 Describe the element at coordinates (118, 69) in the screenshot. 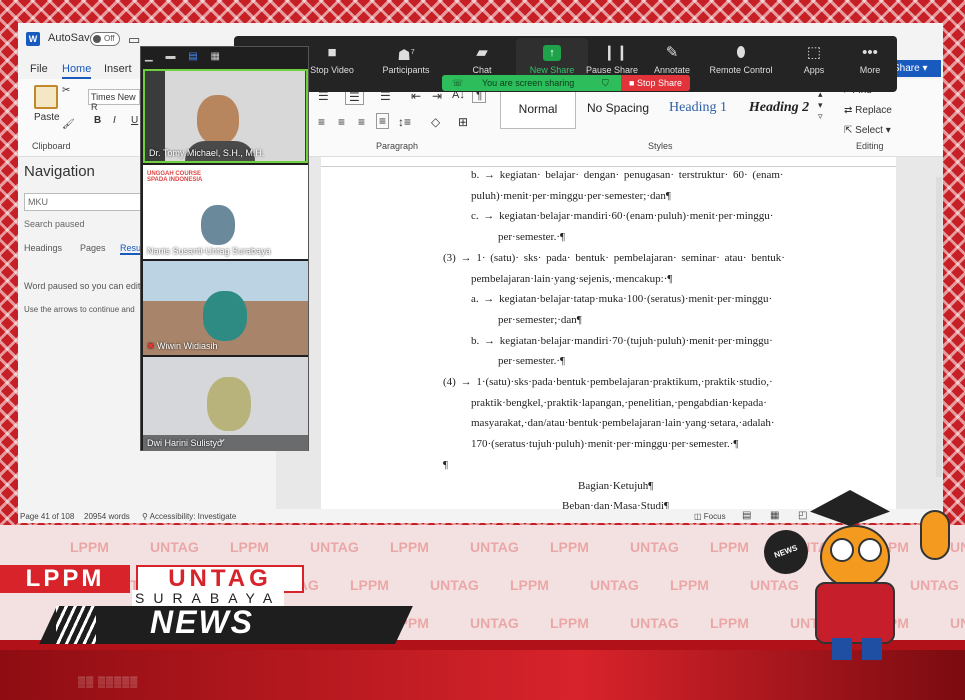

I see `menu-insert: Insert` at that location.